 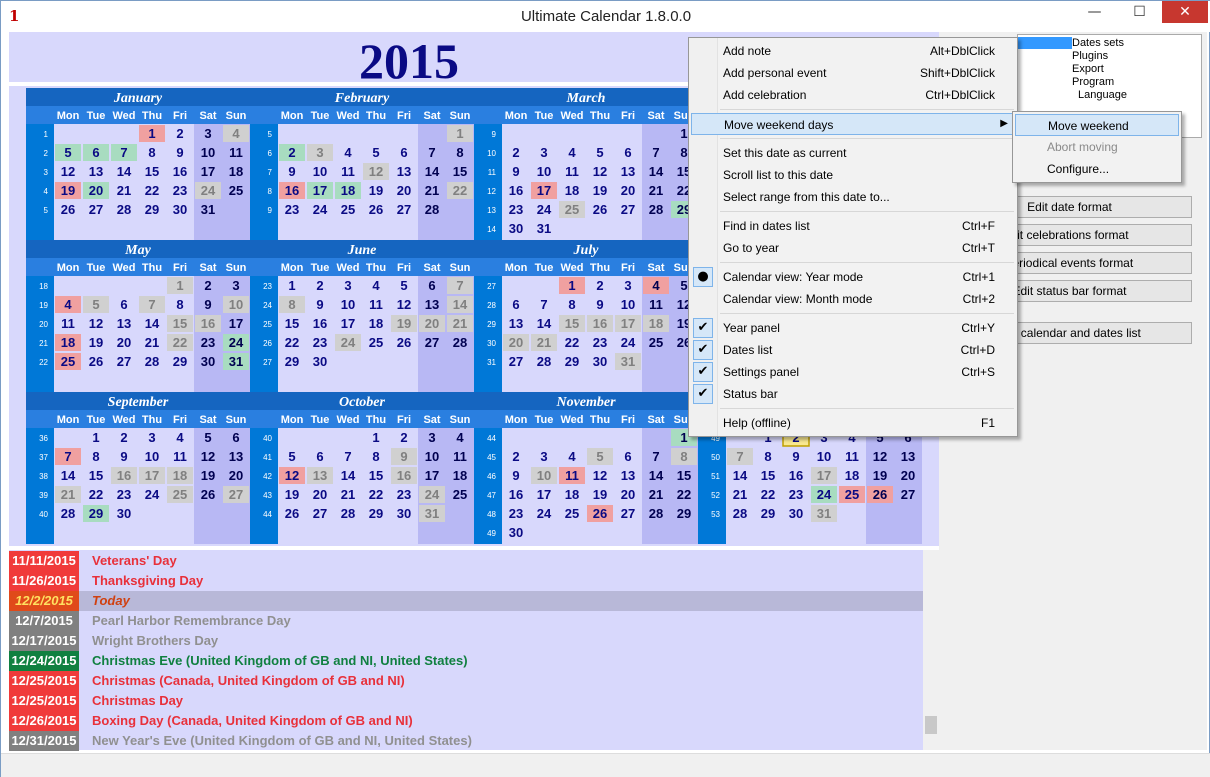 I want to click on scrollbar-thumb, so click(x=931, y=725).